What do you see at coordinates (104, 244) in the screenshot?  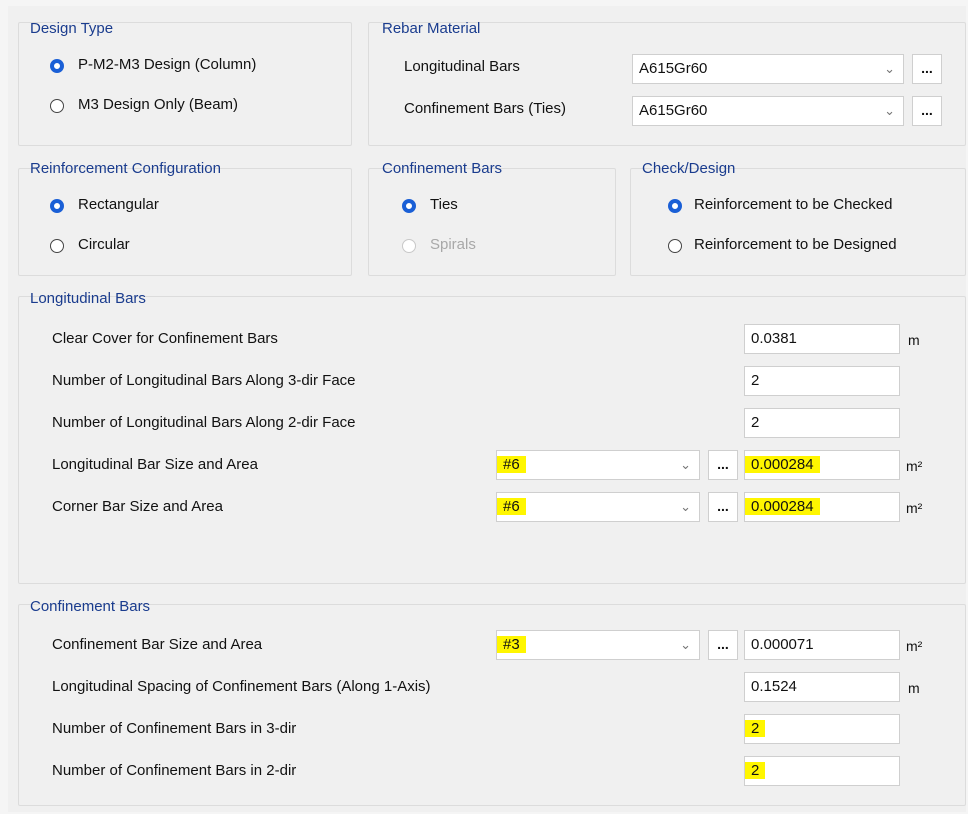 I see `circular-label: Circular` at bounding box center [104, 244].